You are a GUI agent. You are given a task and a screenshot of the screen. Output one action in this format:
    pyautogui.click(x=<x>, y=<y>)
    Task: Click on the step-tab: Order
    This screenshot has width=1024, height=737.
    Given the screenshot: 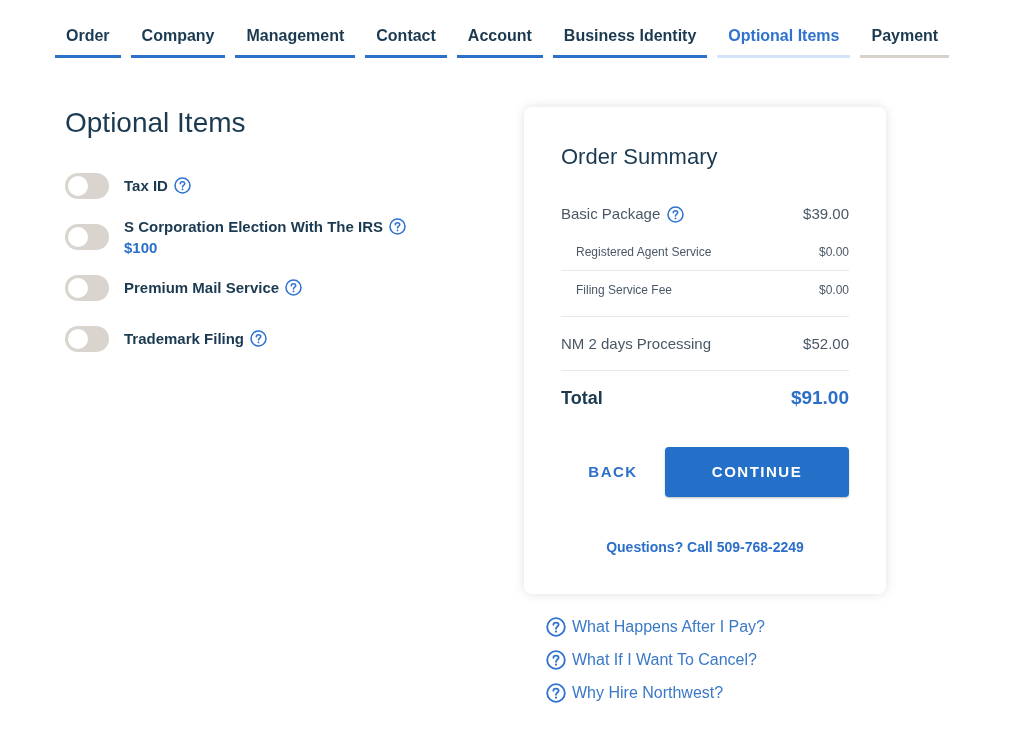 What is the action you would take?
    pyautogui.click(x=88, y=38)
    